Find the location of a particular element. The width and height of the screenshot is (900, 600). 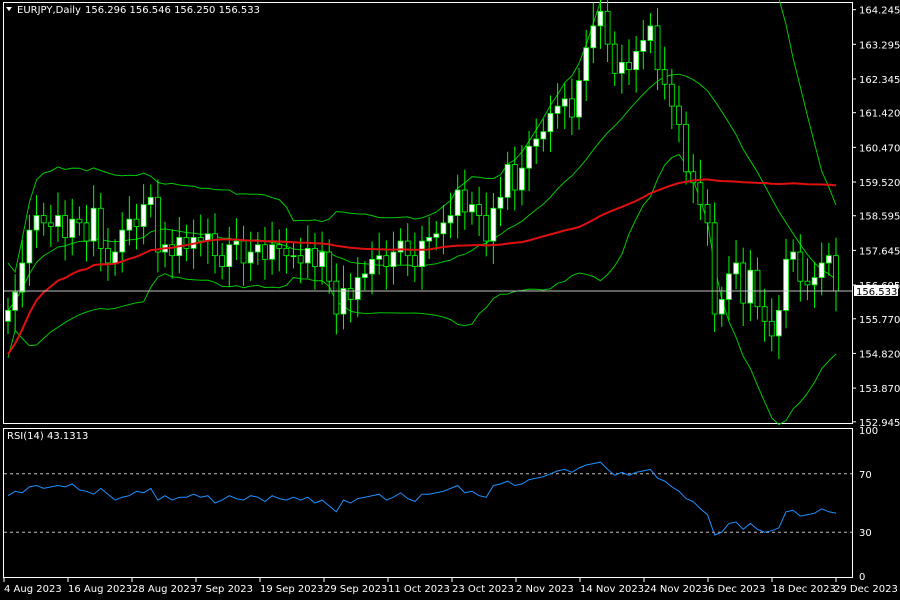

date-tick-label: 29 Sep 2023 is located at coordinates (355, 589).